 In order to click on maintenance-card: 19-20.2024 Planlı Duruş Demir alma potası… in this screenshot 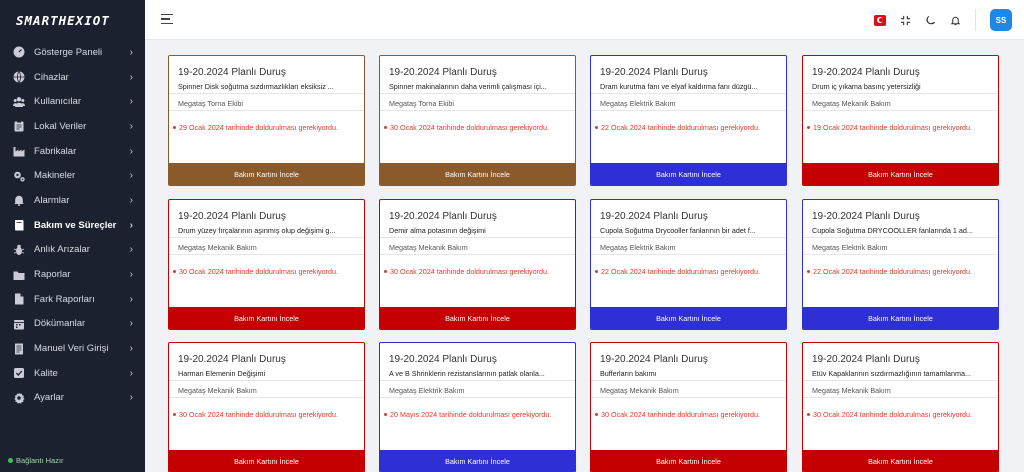, I will do `click(477, 264)`.